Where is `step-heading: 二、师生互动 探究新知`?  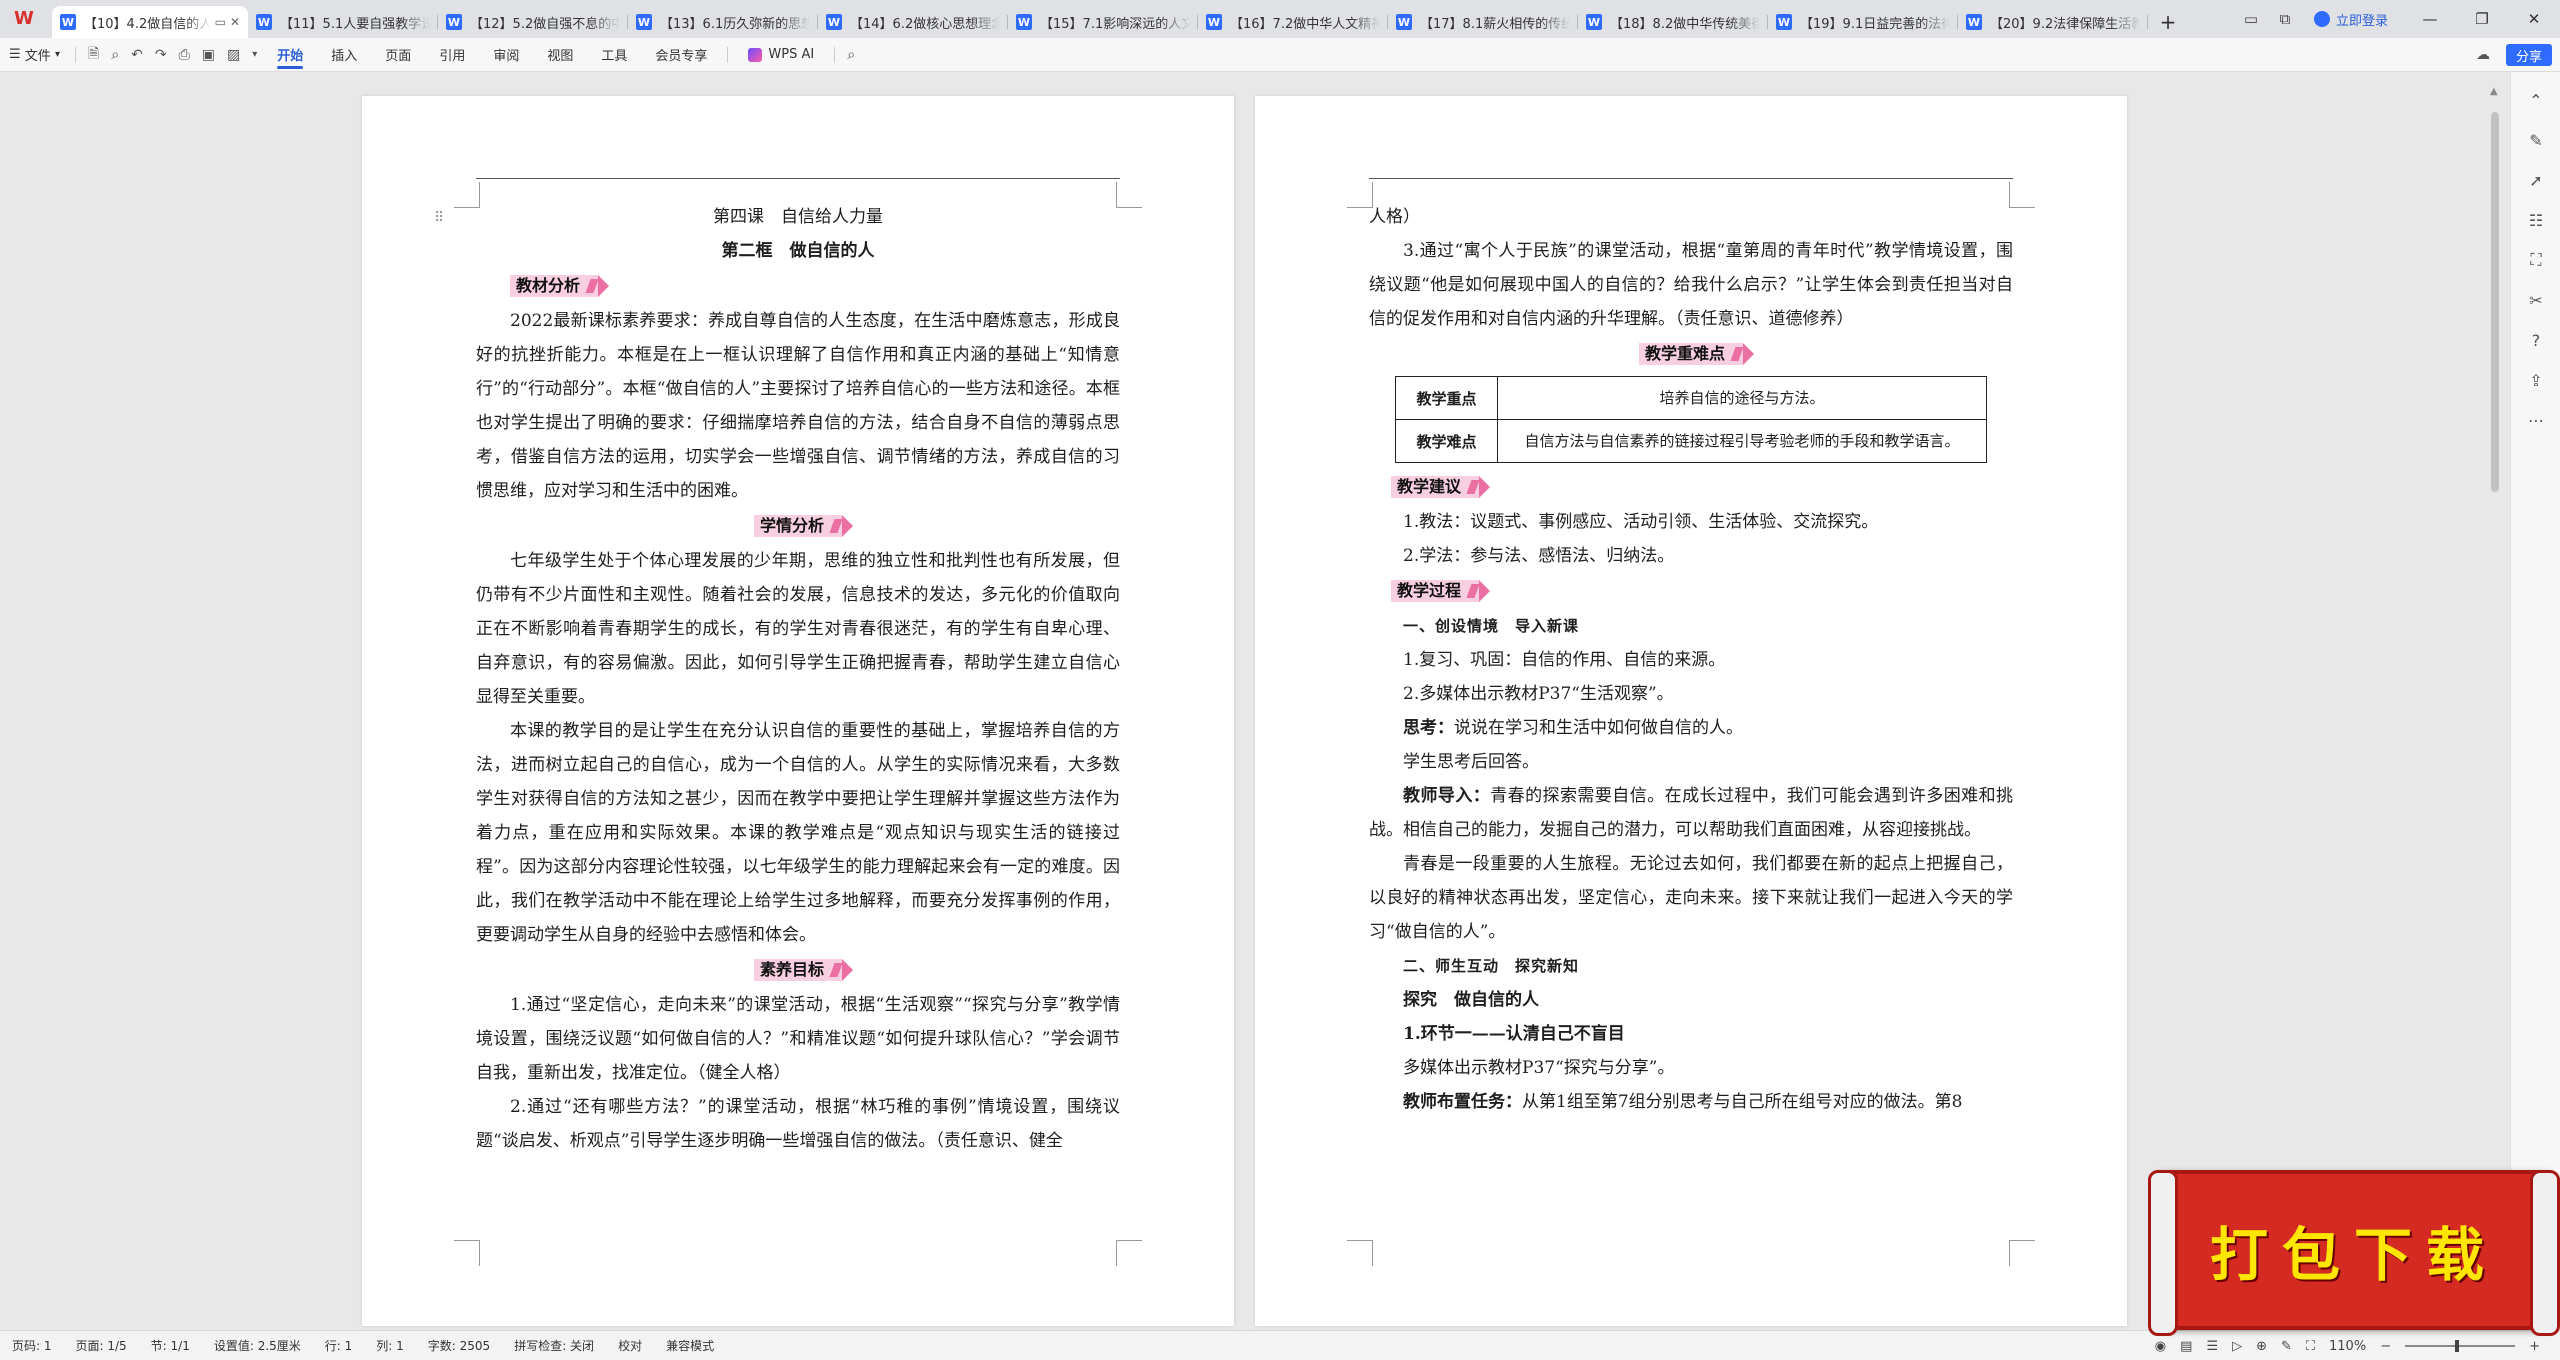 step-heading: 二、师生互动 探究新知 is located at coordinates (1491, 966).